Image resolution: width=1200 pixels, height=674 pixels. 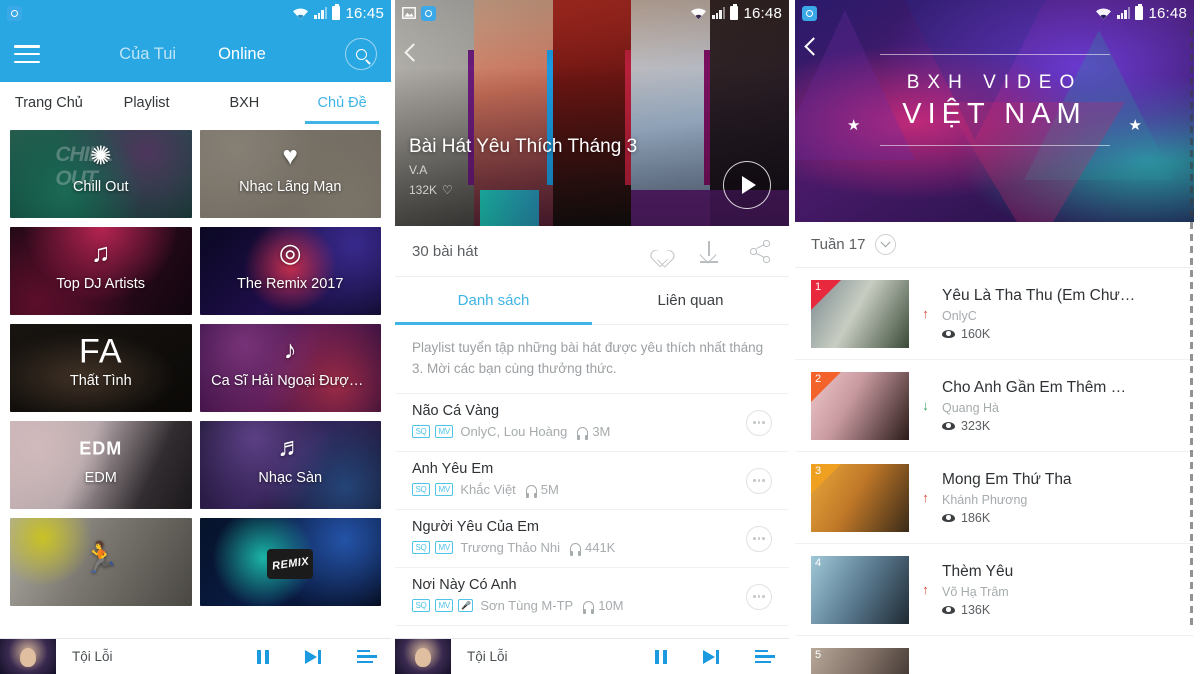 What do you see at coordinates (290, 271) in the screenshot?
I see `topic-tile-the-remix-2017: ◎ The Remix 2017` at bounding box center [290, 271].